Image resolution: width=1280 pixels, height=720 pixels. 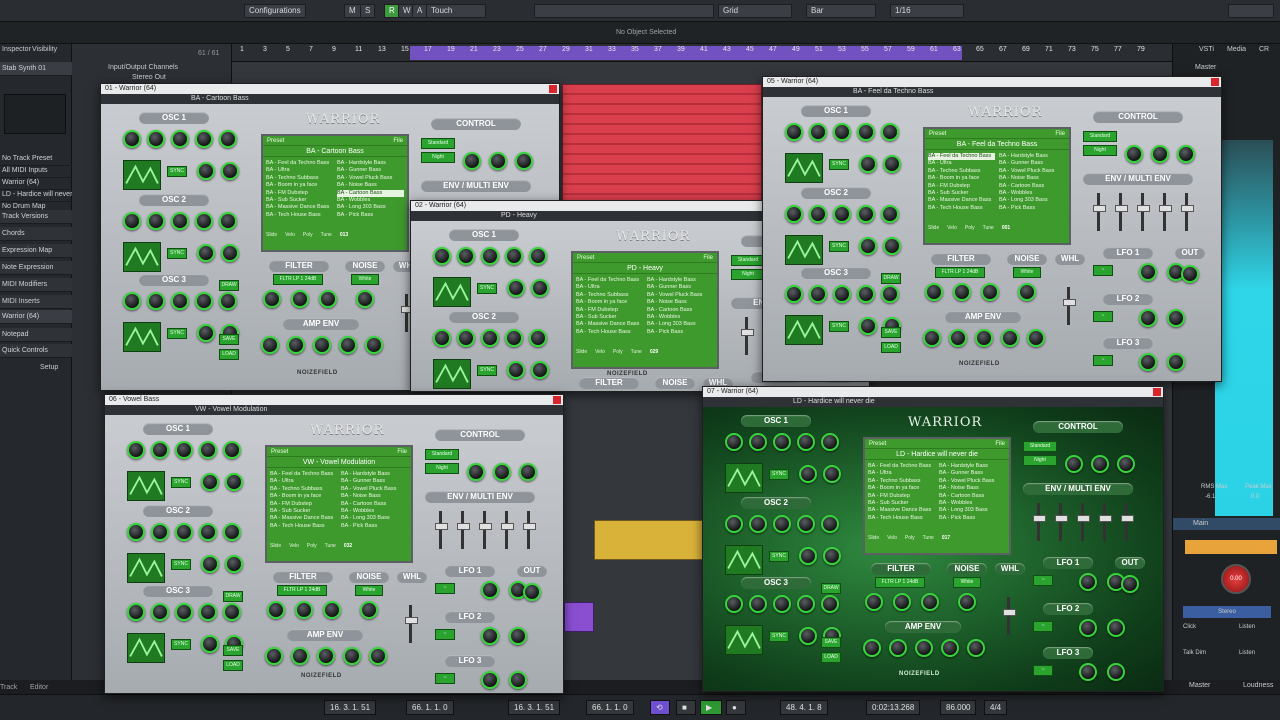 What do you see at coordinates (1027, 272) in the screenshot?
I see `noise-type-button: White` at bounding box center [1027, 272].